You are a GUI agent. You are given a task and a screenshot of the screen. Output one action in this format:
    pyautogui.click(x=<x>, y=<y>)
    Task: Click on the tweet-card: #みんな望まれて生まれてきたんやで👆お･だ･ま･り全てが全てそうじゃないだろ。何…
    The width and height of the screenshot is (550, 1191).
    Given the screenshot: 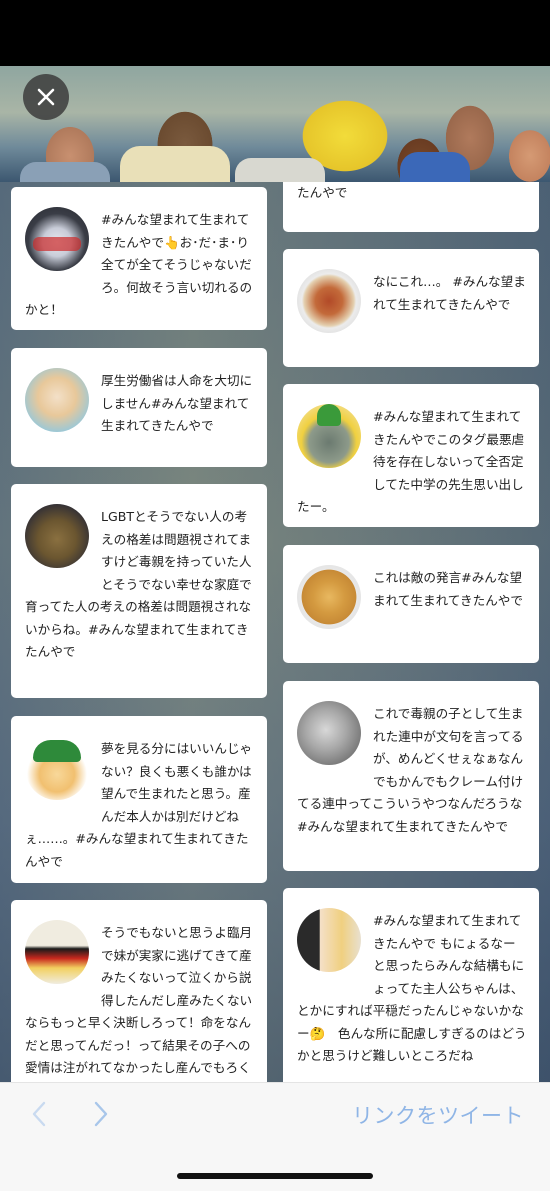 What is the action you would take?
    pyautogui.click(x=139, y=258)
    